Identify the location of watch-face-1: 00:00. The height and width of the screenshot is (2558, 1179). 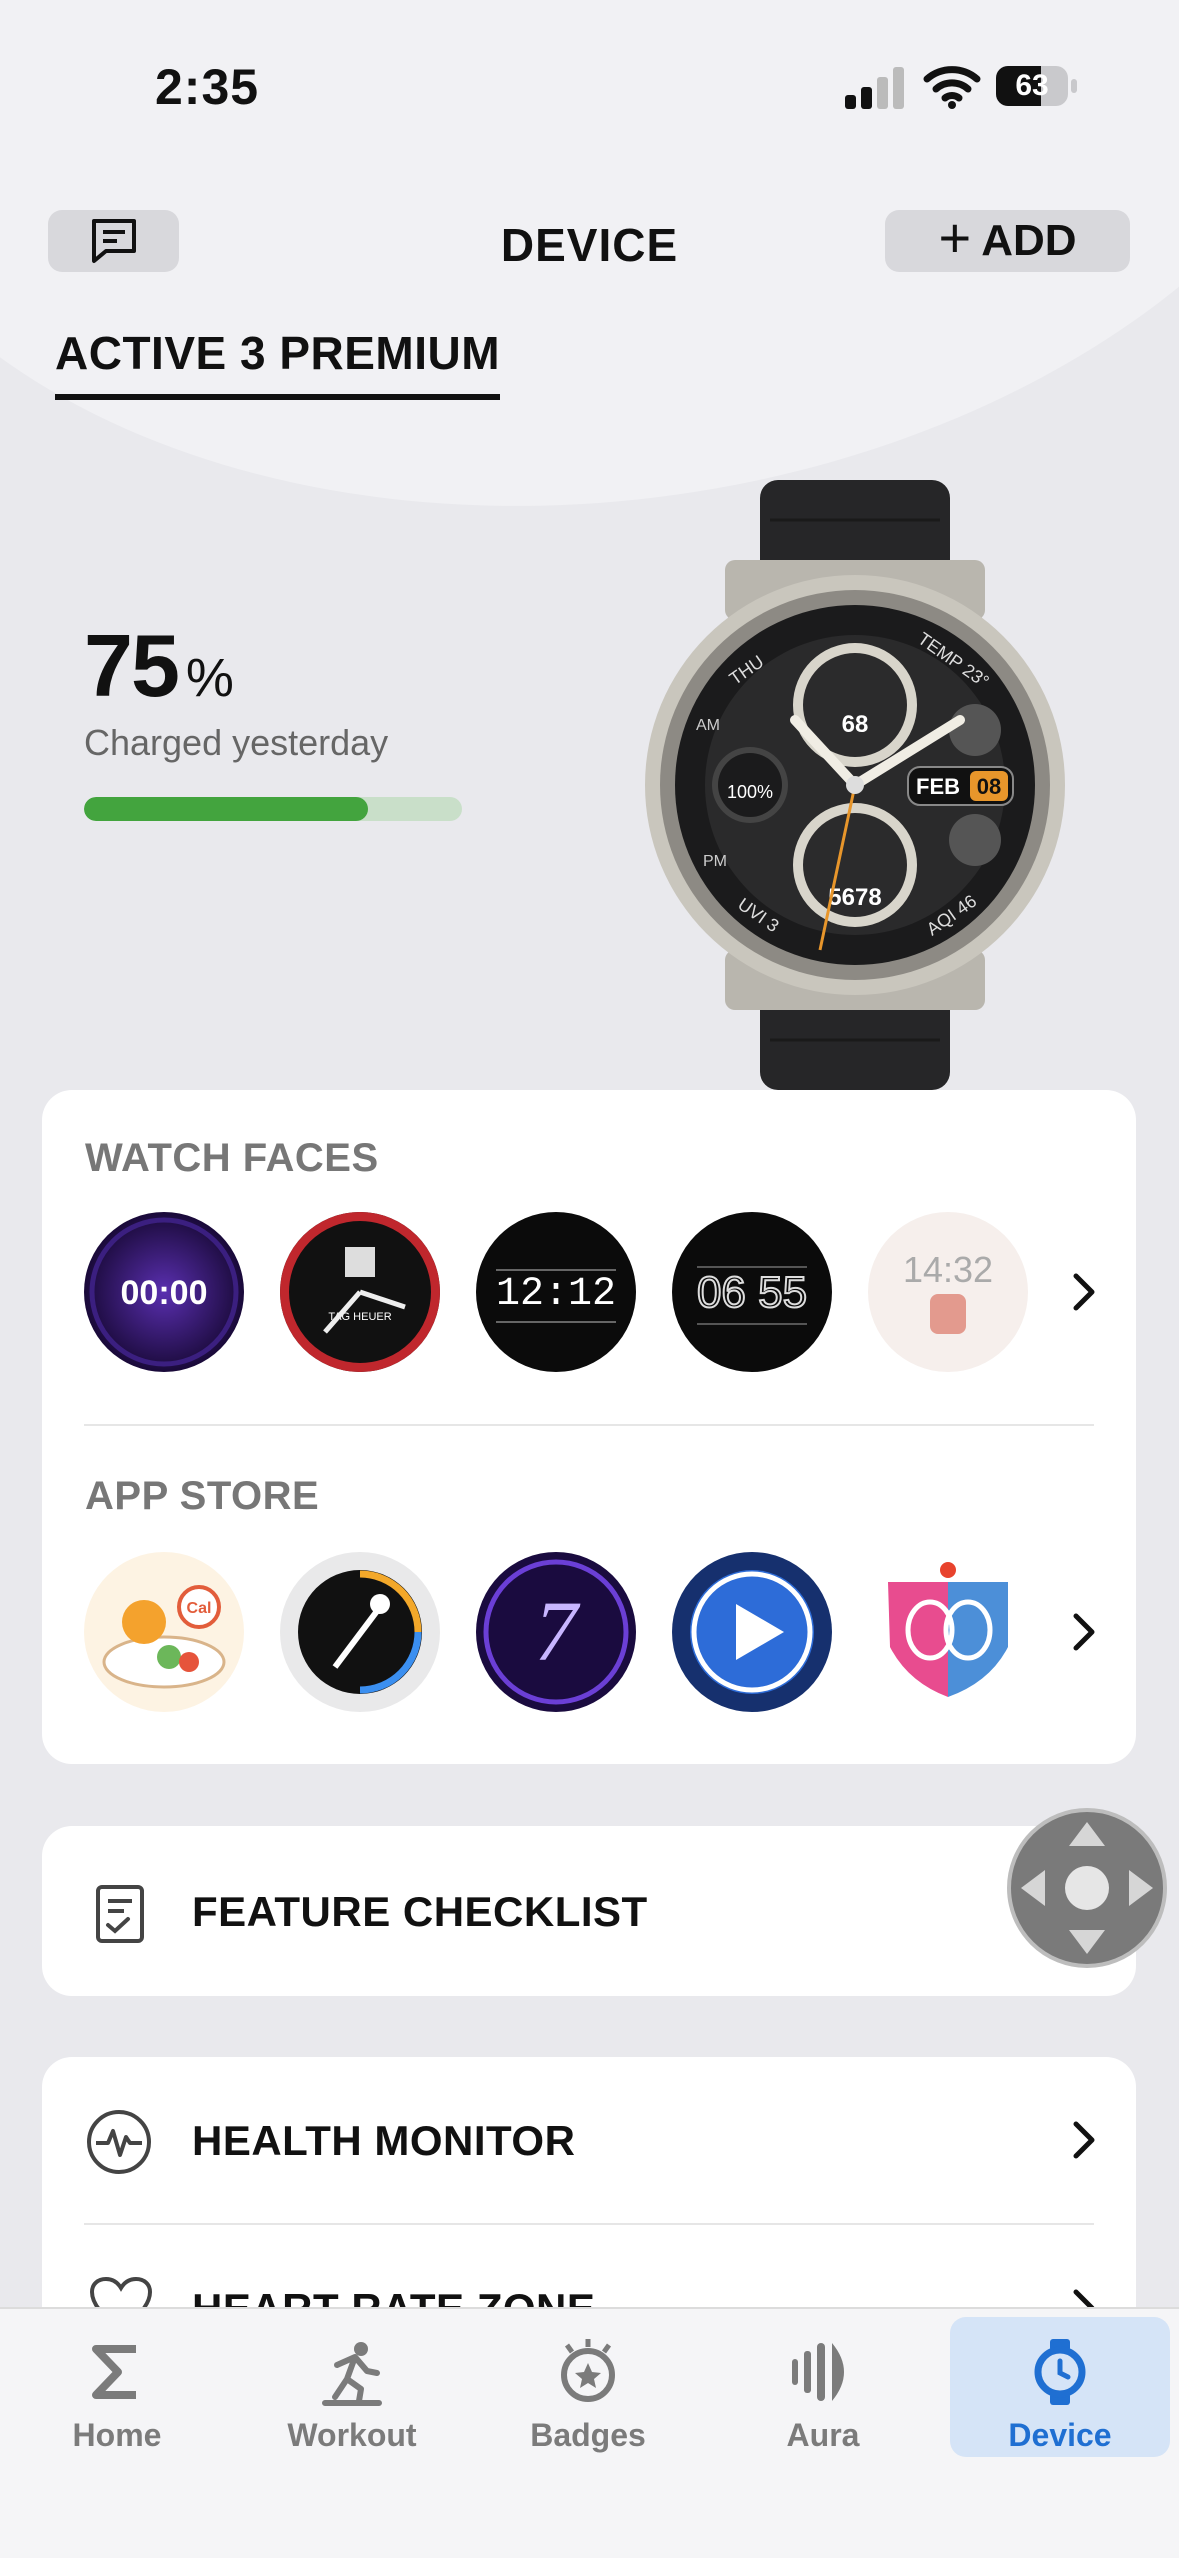
(164, 1292).